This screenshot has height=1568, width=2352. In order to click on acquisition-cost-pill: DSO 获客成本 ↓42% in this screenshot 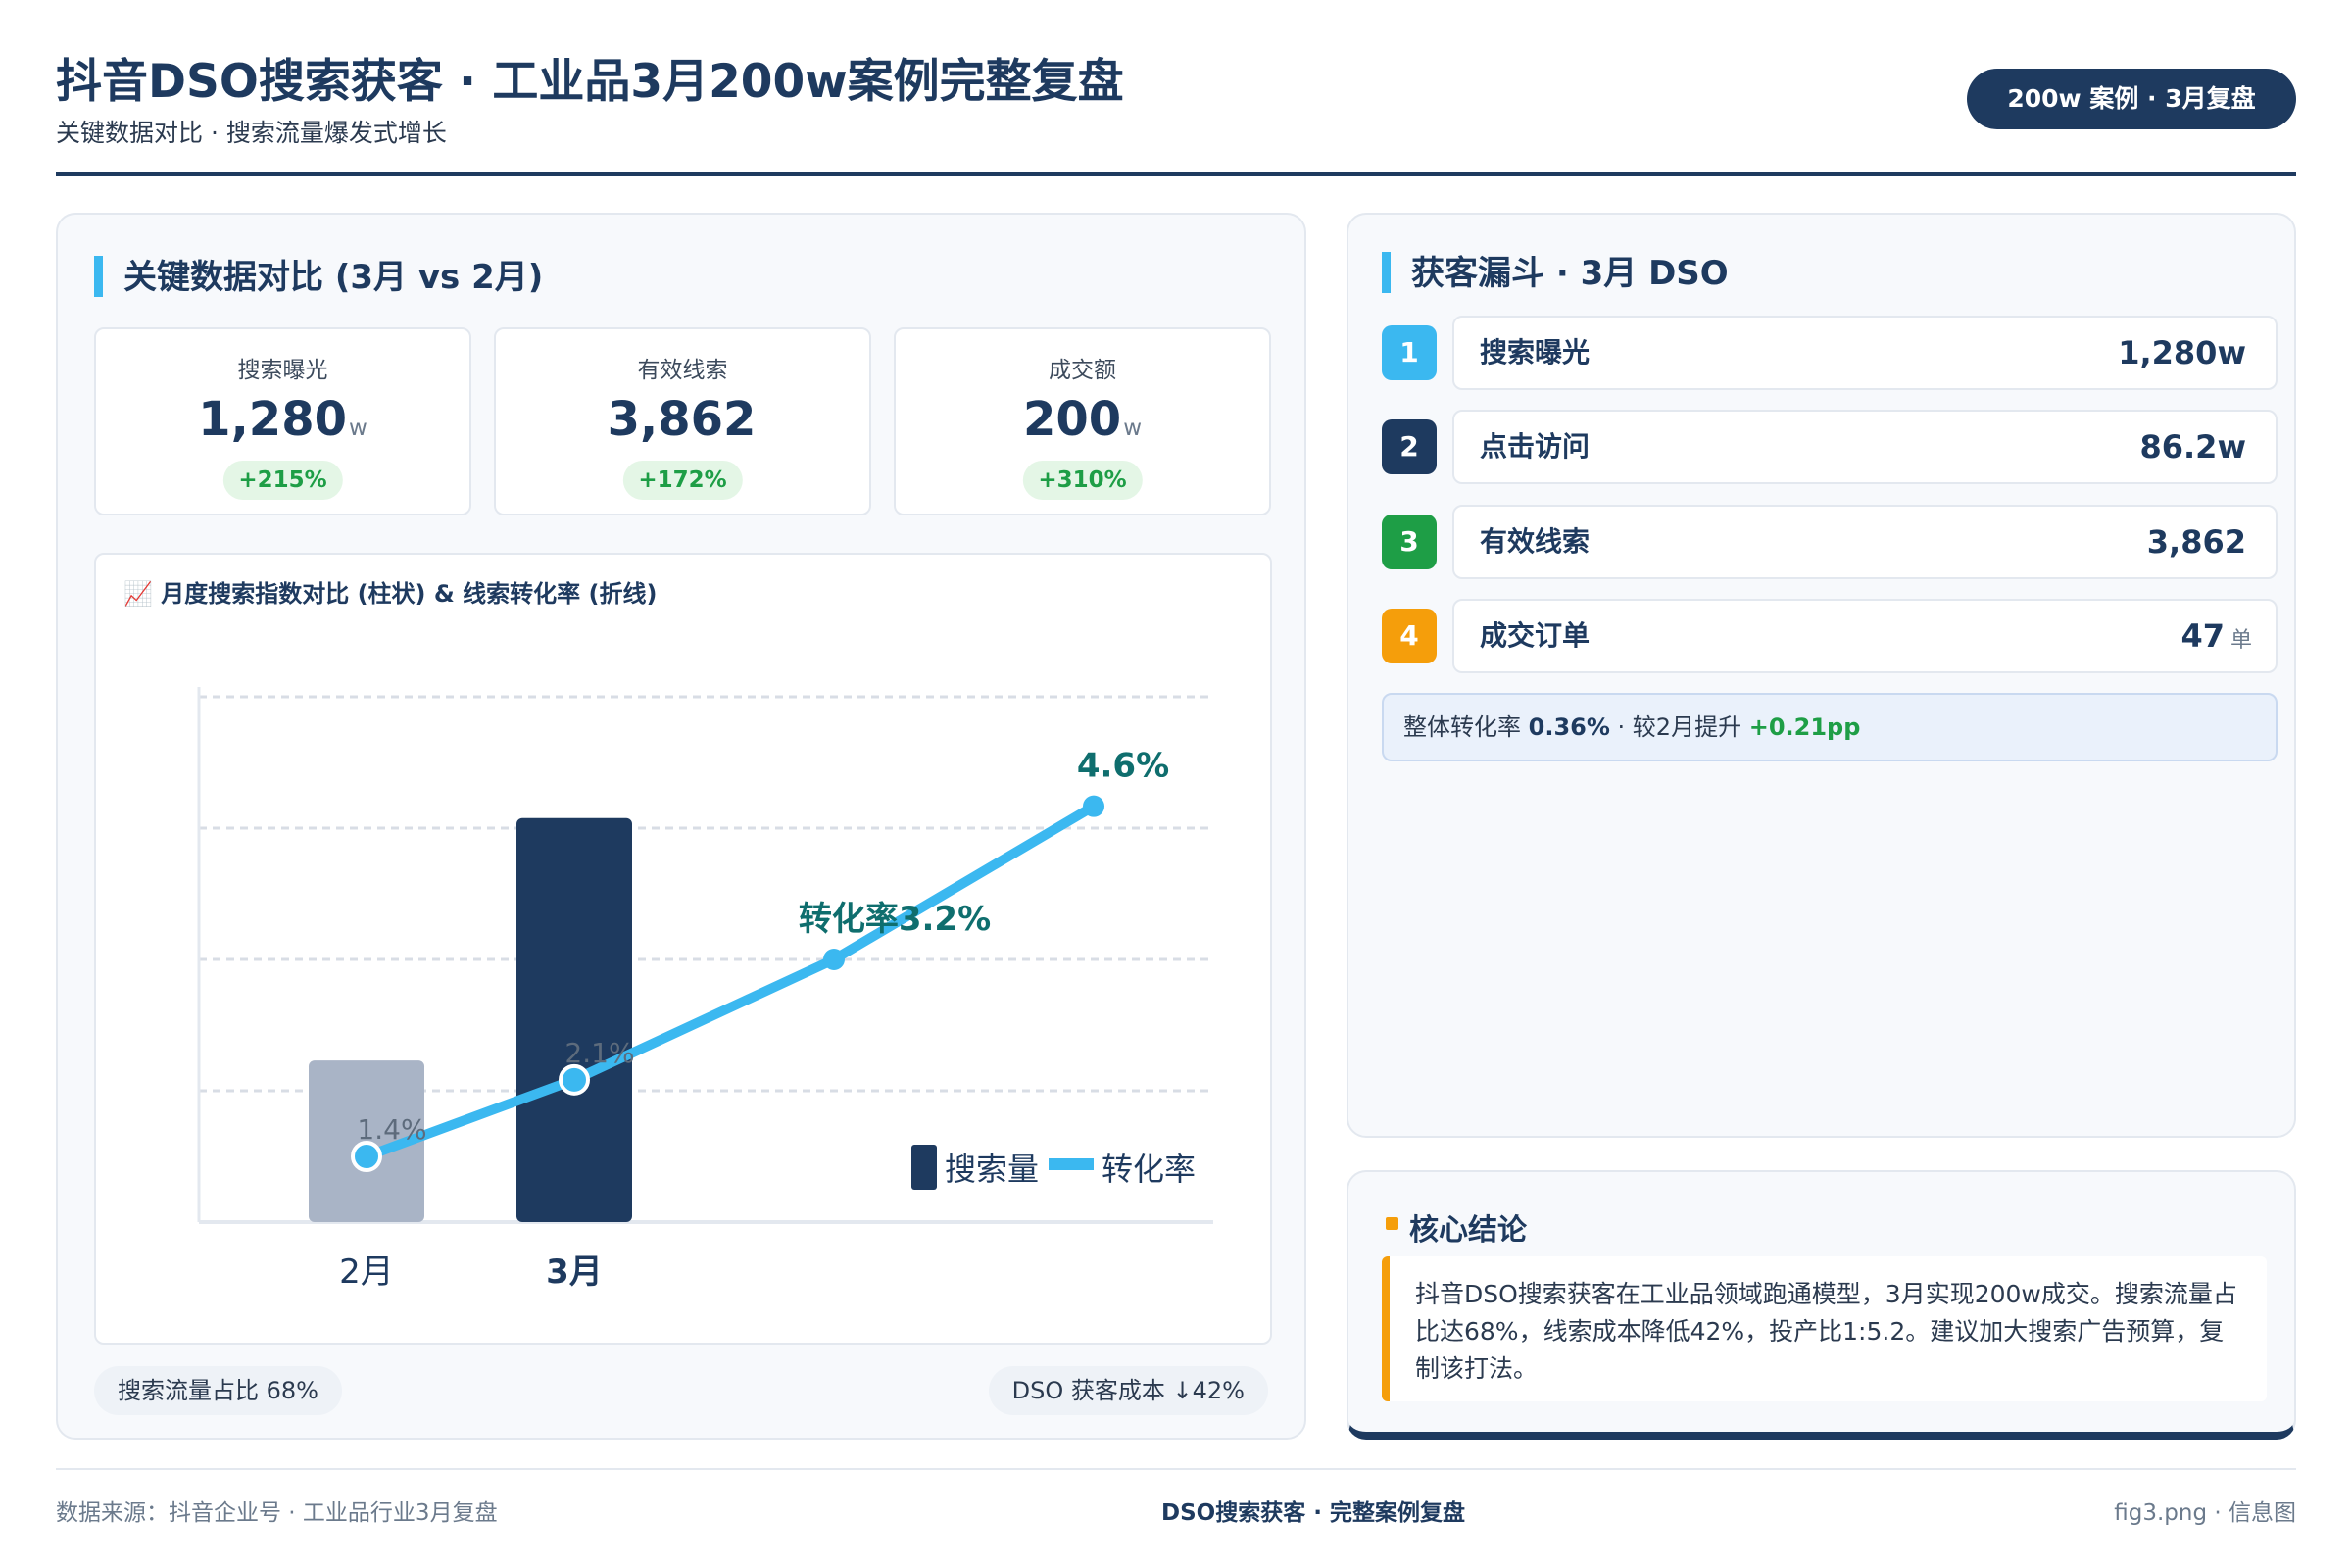, I will do `click(1128, 1390)`.